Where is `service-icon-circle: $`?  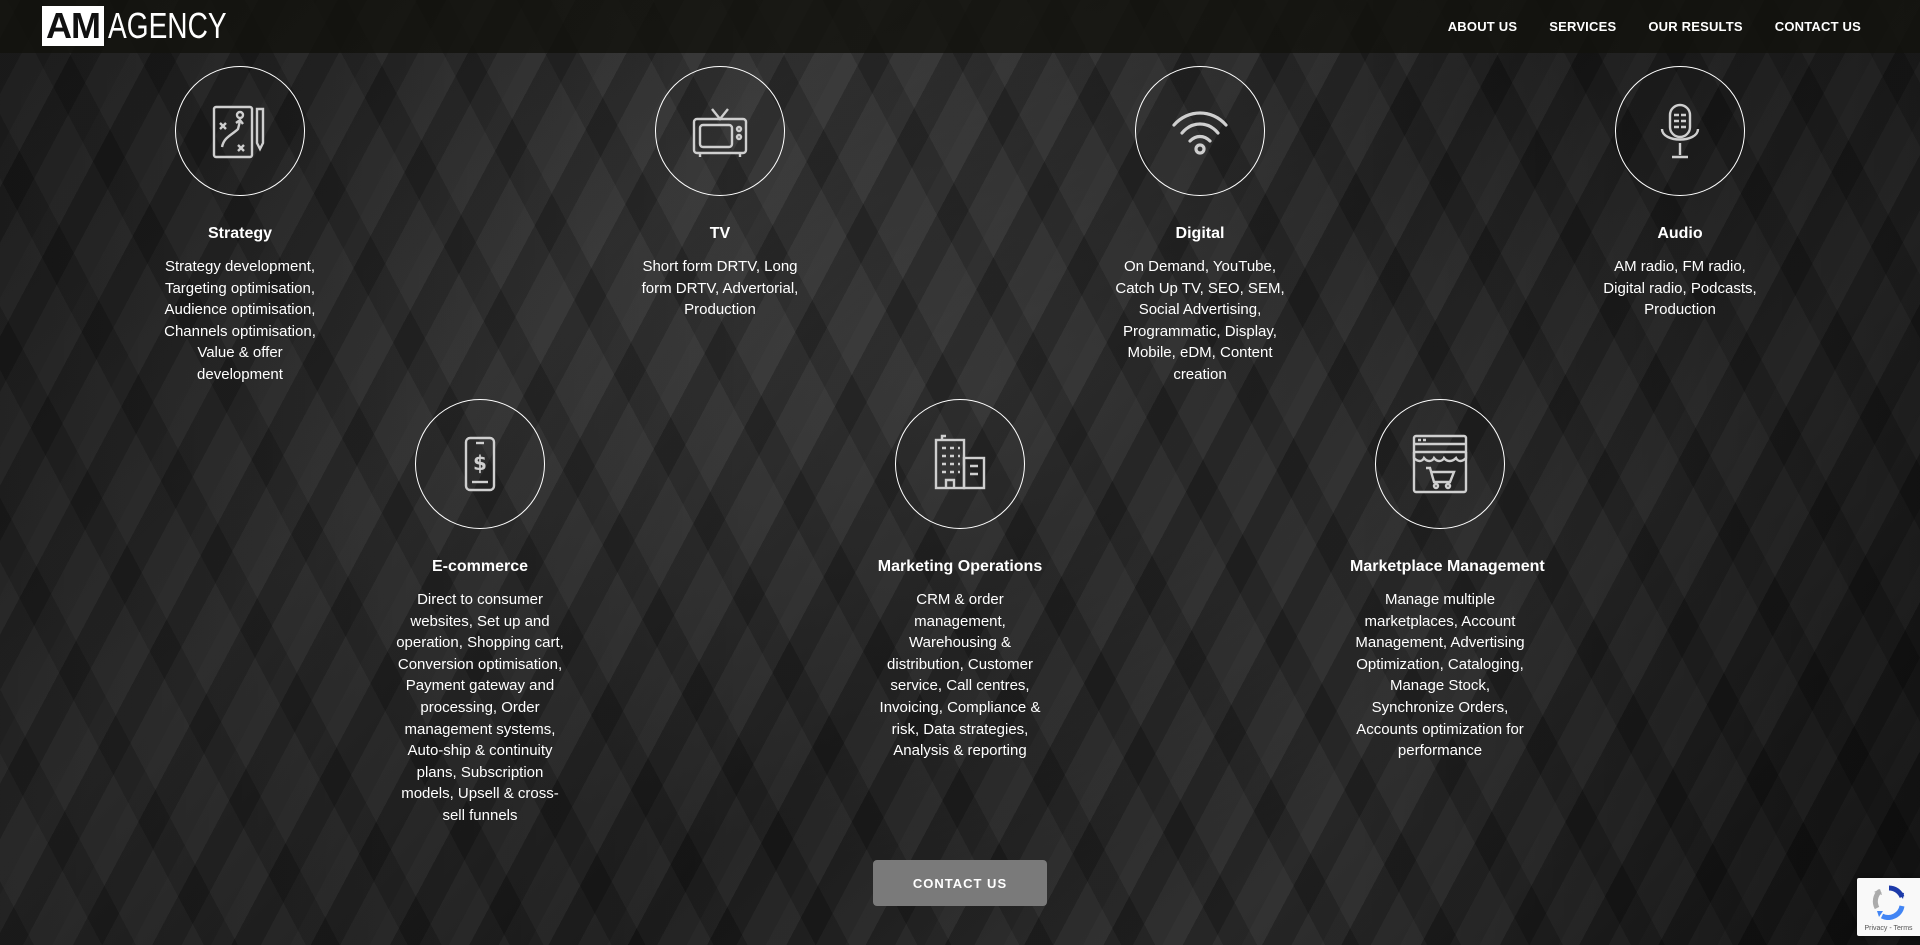 service-icon-circle: $ is located at coordinates (480, 464).